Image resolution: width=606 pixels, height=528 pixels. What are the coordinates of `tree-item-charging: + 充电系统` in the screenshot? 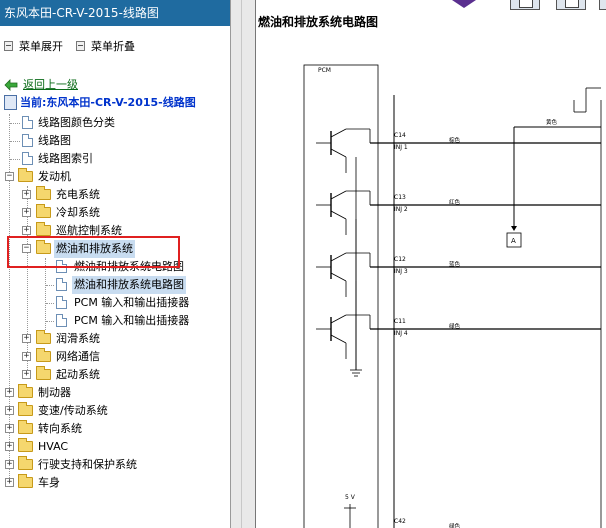 It's located at (100, 195).